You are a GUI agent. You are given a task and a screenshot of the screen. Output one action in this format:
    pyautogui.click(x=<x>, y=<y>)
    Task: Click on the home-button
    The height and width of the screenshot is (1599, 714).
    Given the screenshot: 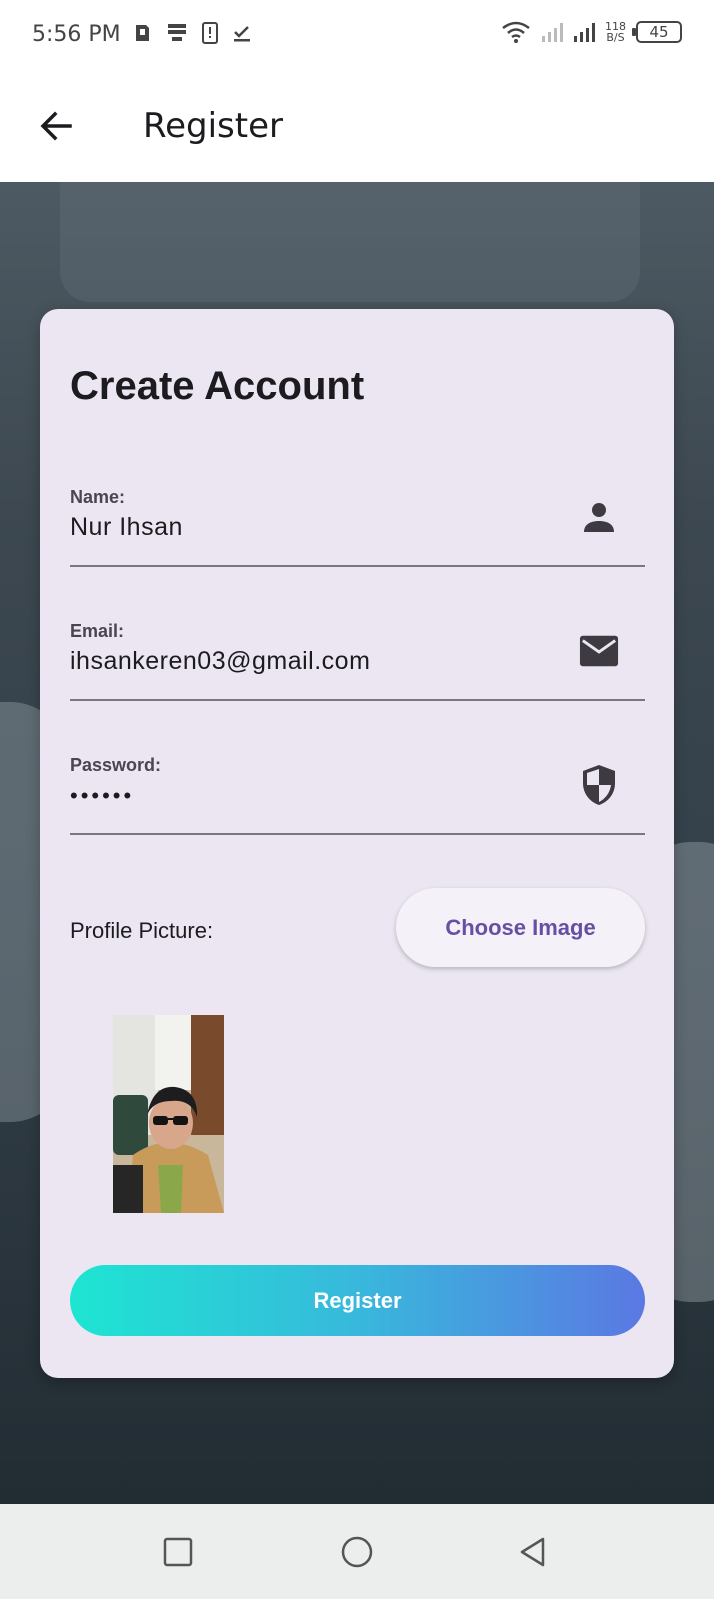 What is the action you would take?
    pyautogui.click(x=357, y=1552)
    